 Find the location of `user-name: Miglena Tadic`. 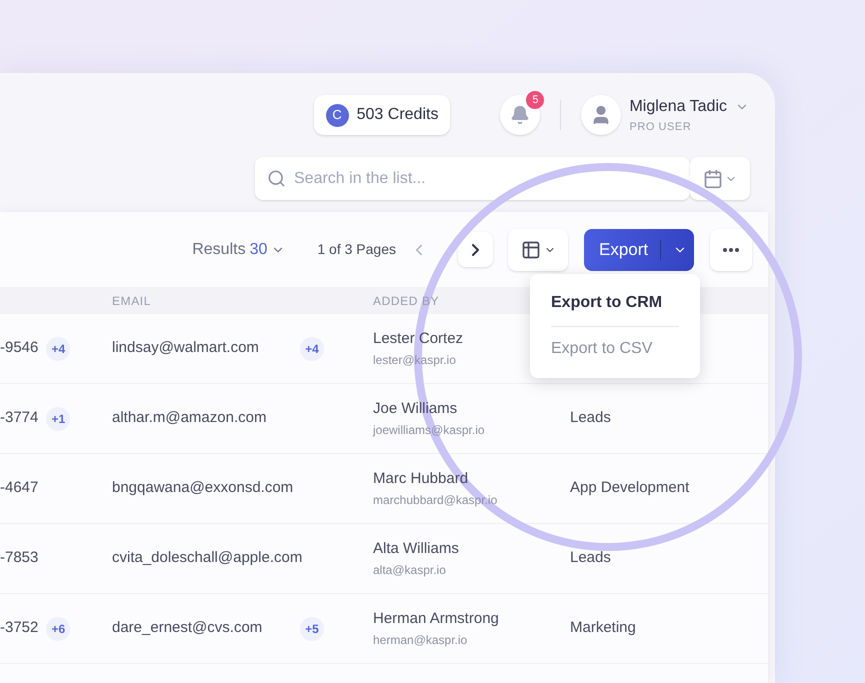

user-name: Miglena Tadic is located at coordinates (678, 106).